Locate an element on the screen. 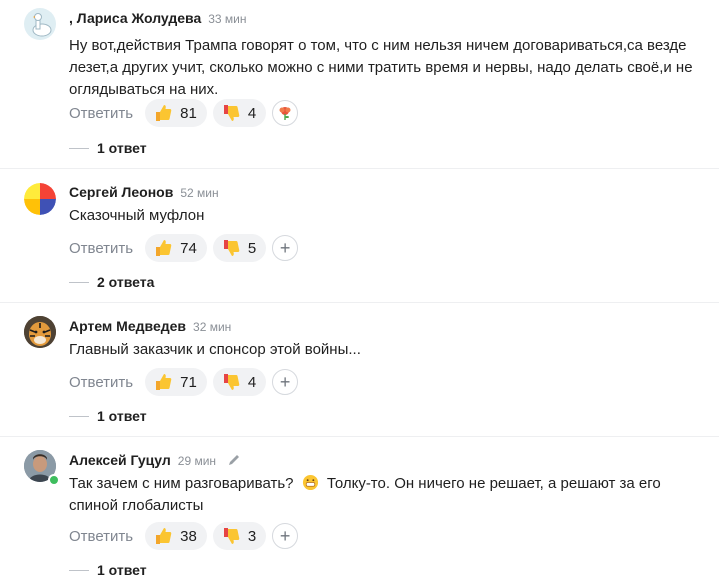 This screenshot has height=582, width=719. replies-toggle: 2 ответа is located at coordinates (111, 282).